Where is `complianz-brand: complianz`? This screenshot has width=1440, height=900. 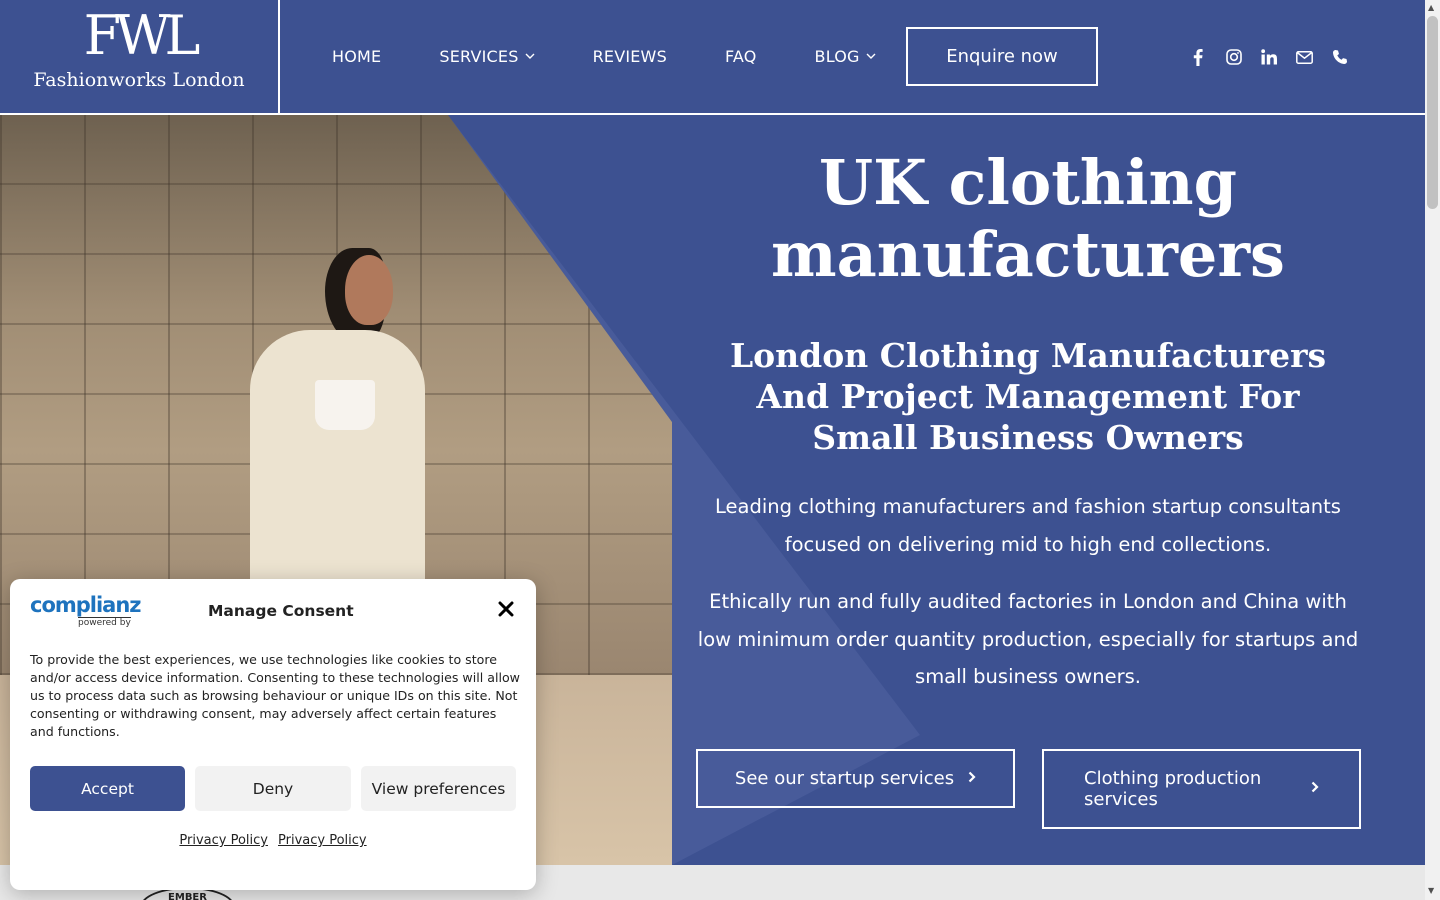
complianz-brand: complianz is located at coordinates (86, 605).